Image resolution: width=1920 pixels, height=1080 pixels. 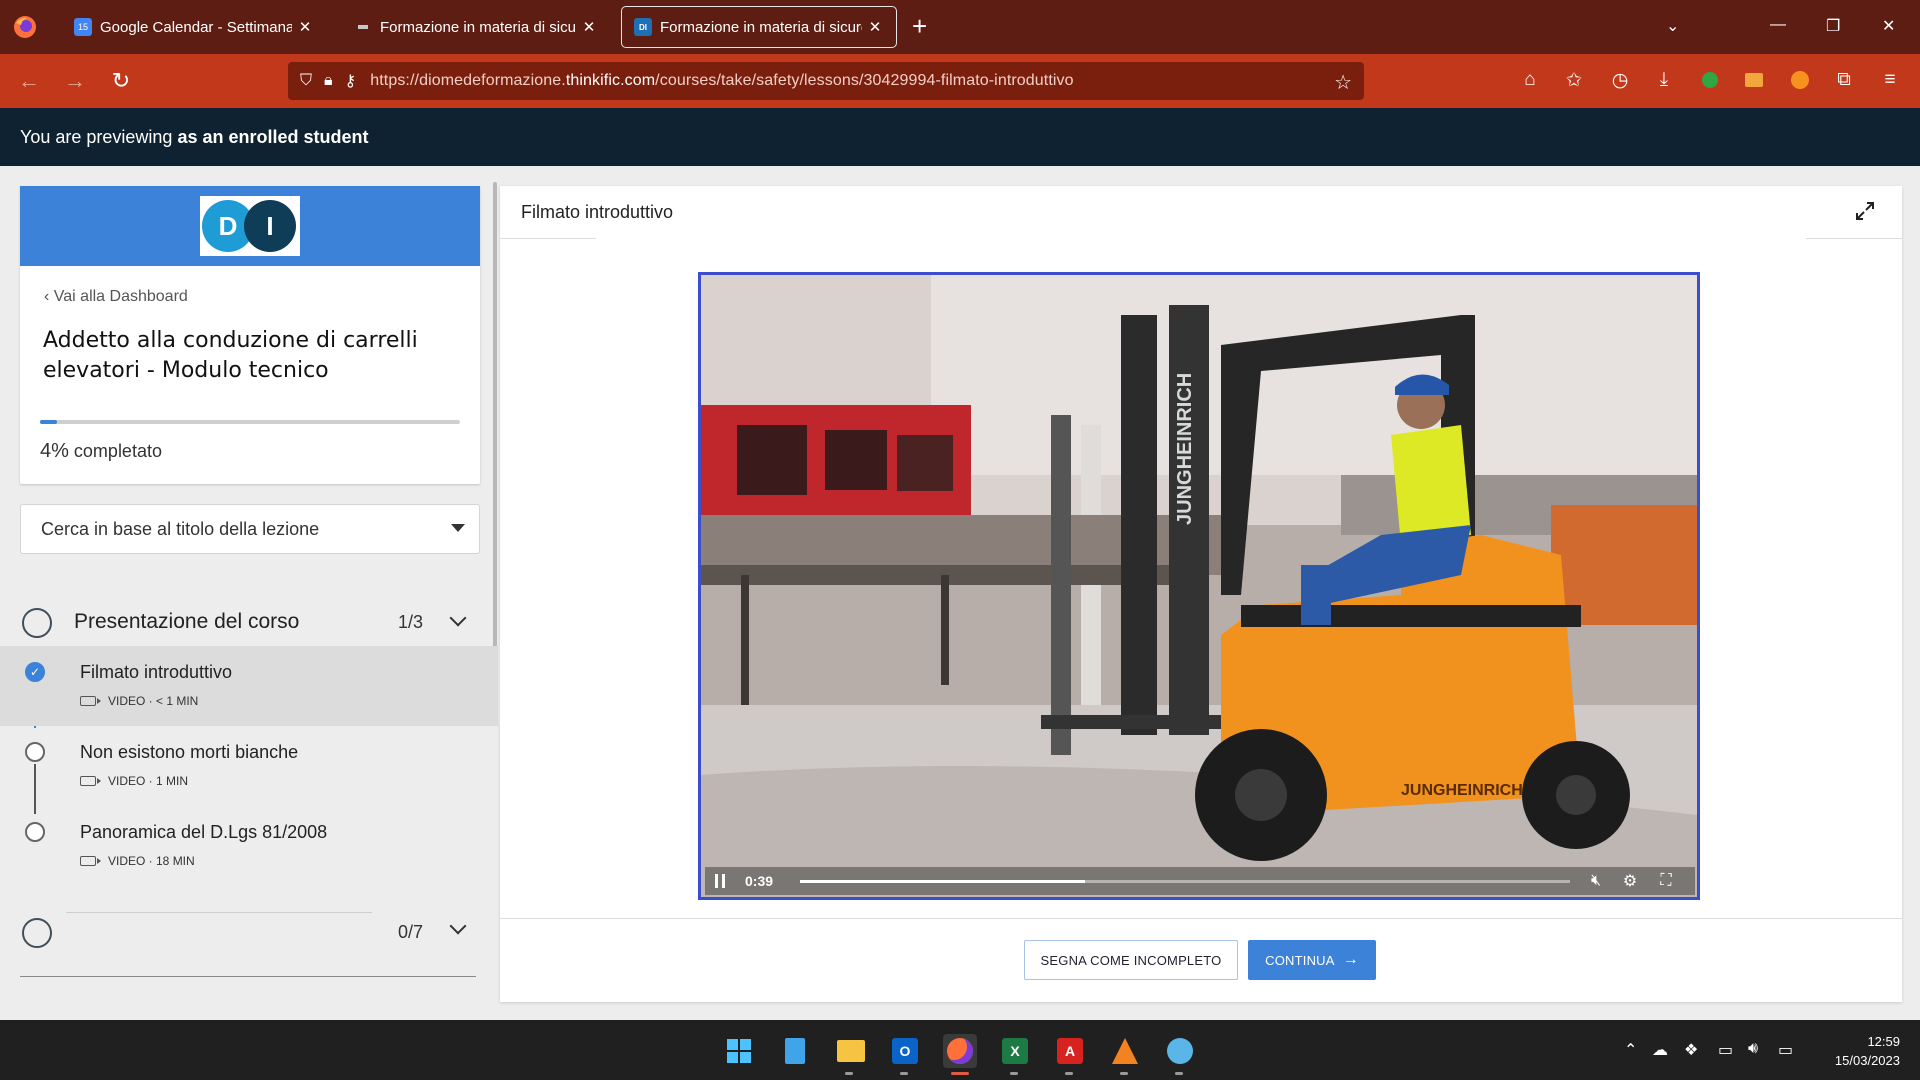 I want to click on list-all-tabs-icon: ⌄, so click(x=1672, y=26).